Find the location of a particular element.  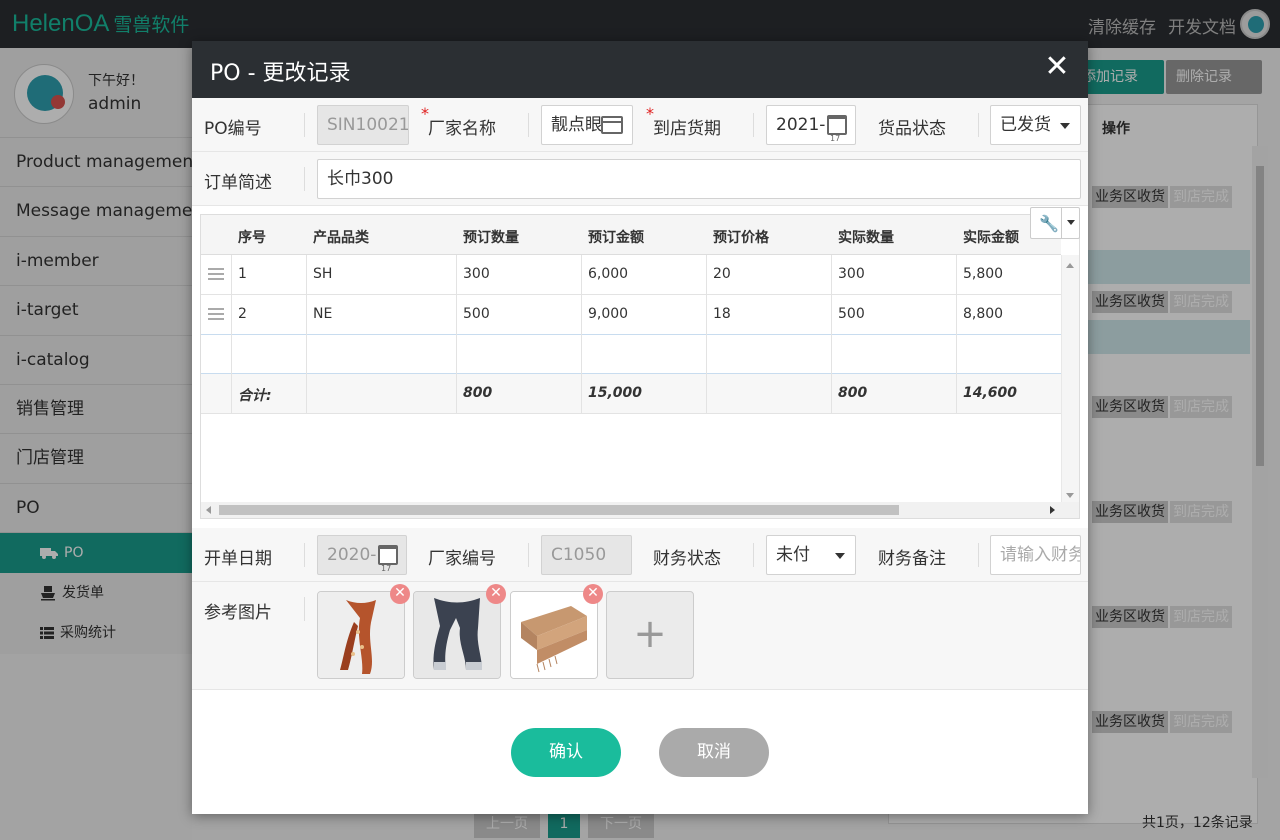

grid-tools-button: 🔧 is located at coordinates (1055, 223).